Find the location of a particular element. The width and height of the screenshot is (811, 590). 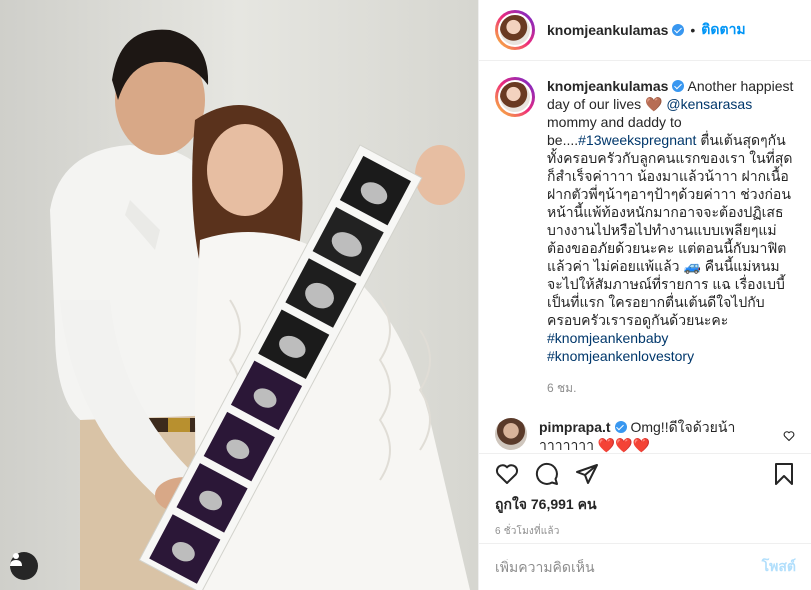

red-hearts-emoji: ❤️❤️❤️ is located at coordinates (624, 445).